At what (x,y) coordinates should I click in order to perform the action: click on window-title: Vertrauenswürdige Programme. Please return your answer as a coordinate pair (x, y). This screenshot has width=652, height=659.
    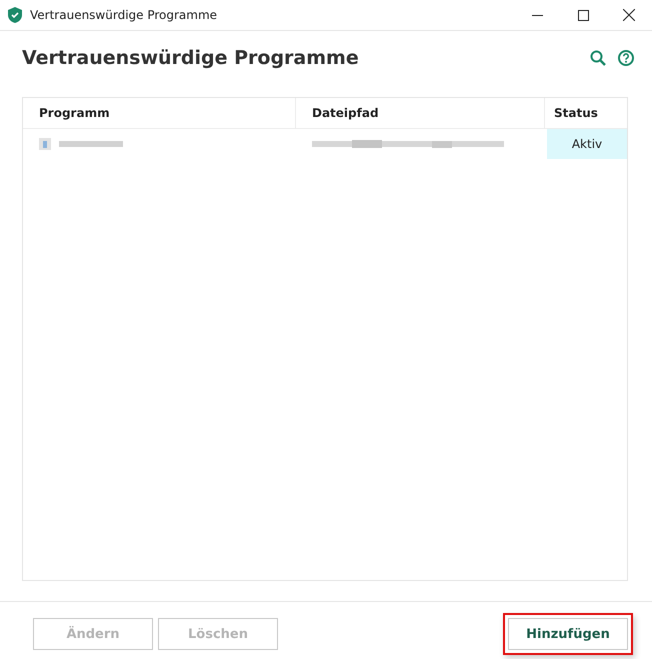
    Looking at the image, I should click on (124, 15).